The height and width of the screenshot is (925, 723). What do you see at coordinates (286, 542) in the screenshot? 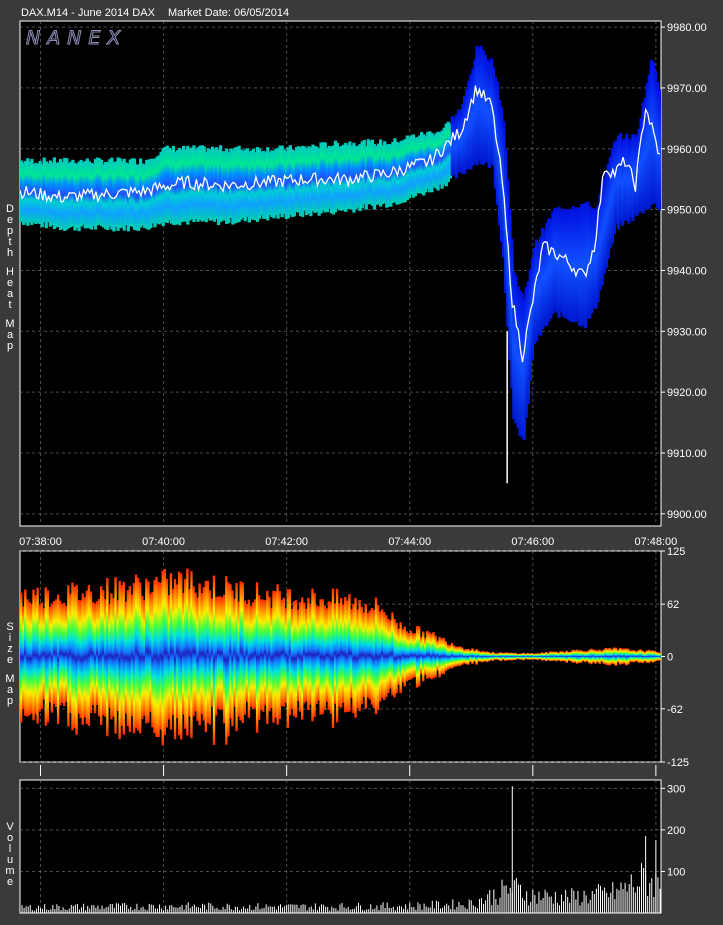
I see `x-tick-label: 07:42:00` at bounding box center [286, 542].